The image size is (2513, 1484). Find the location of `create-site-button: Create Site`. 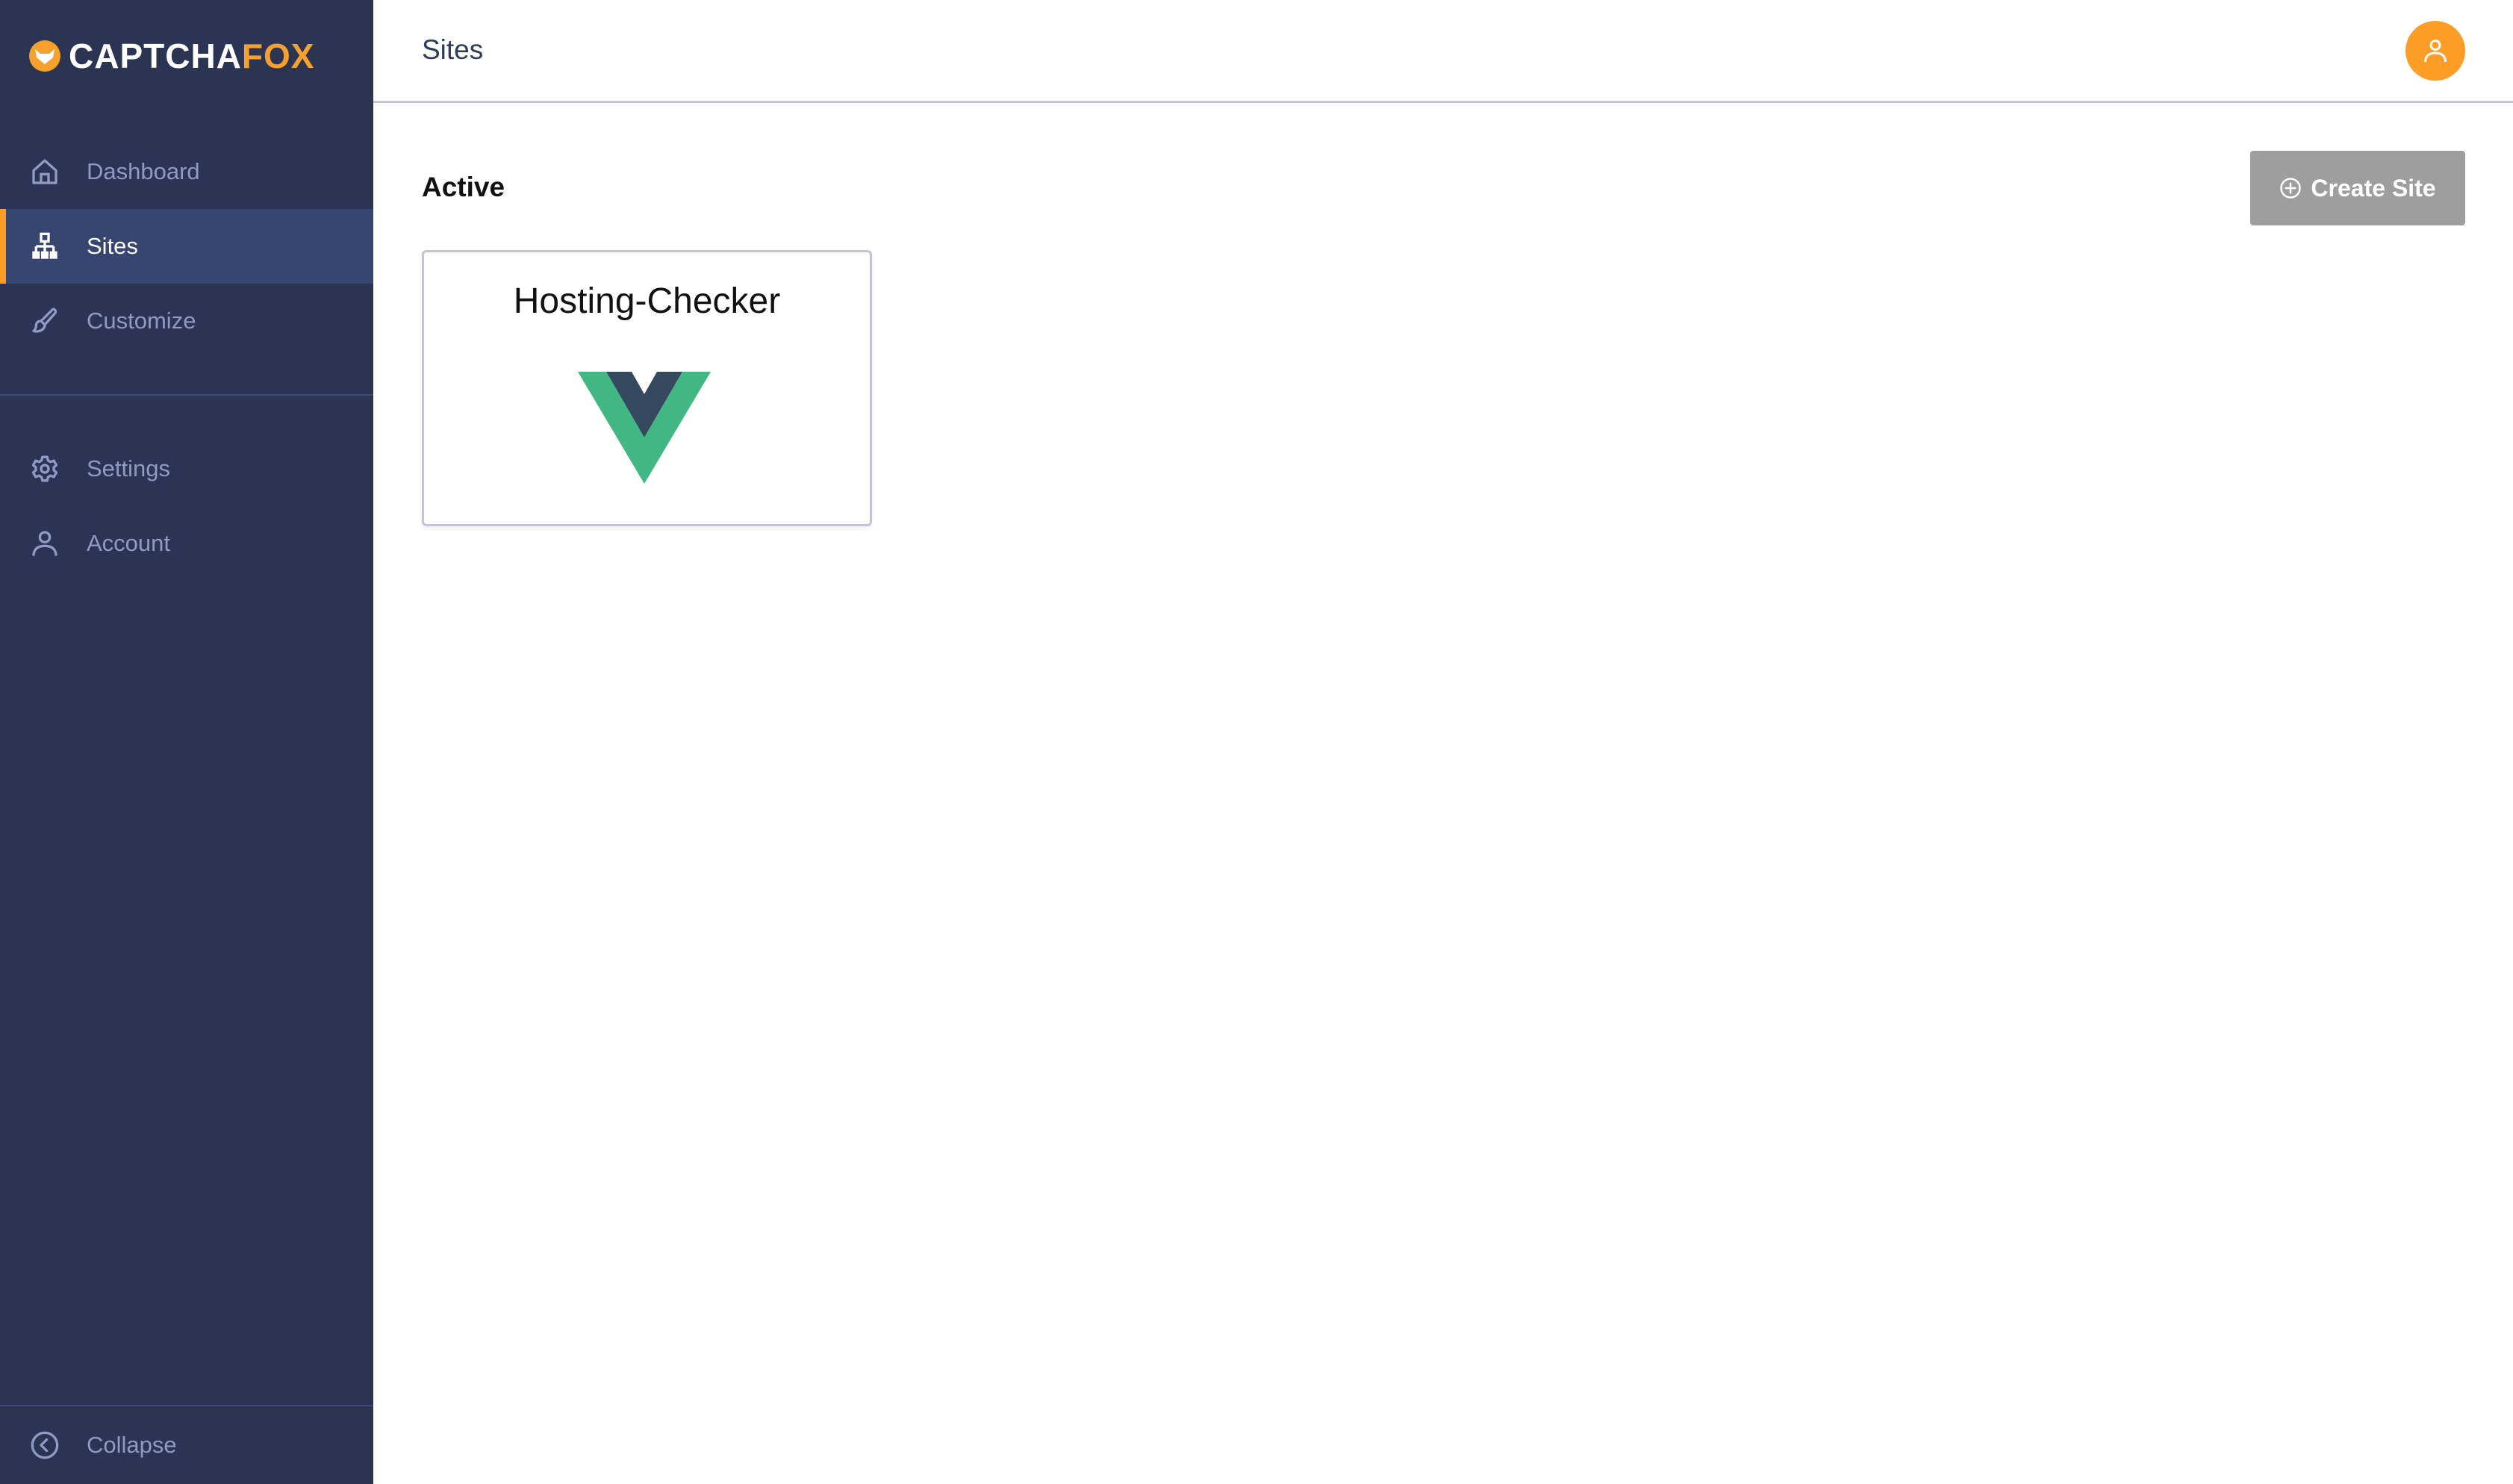

create-site-button: Create Site is located at coordinates (2357, 188).